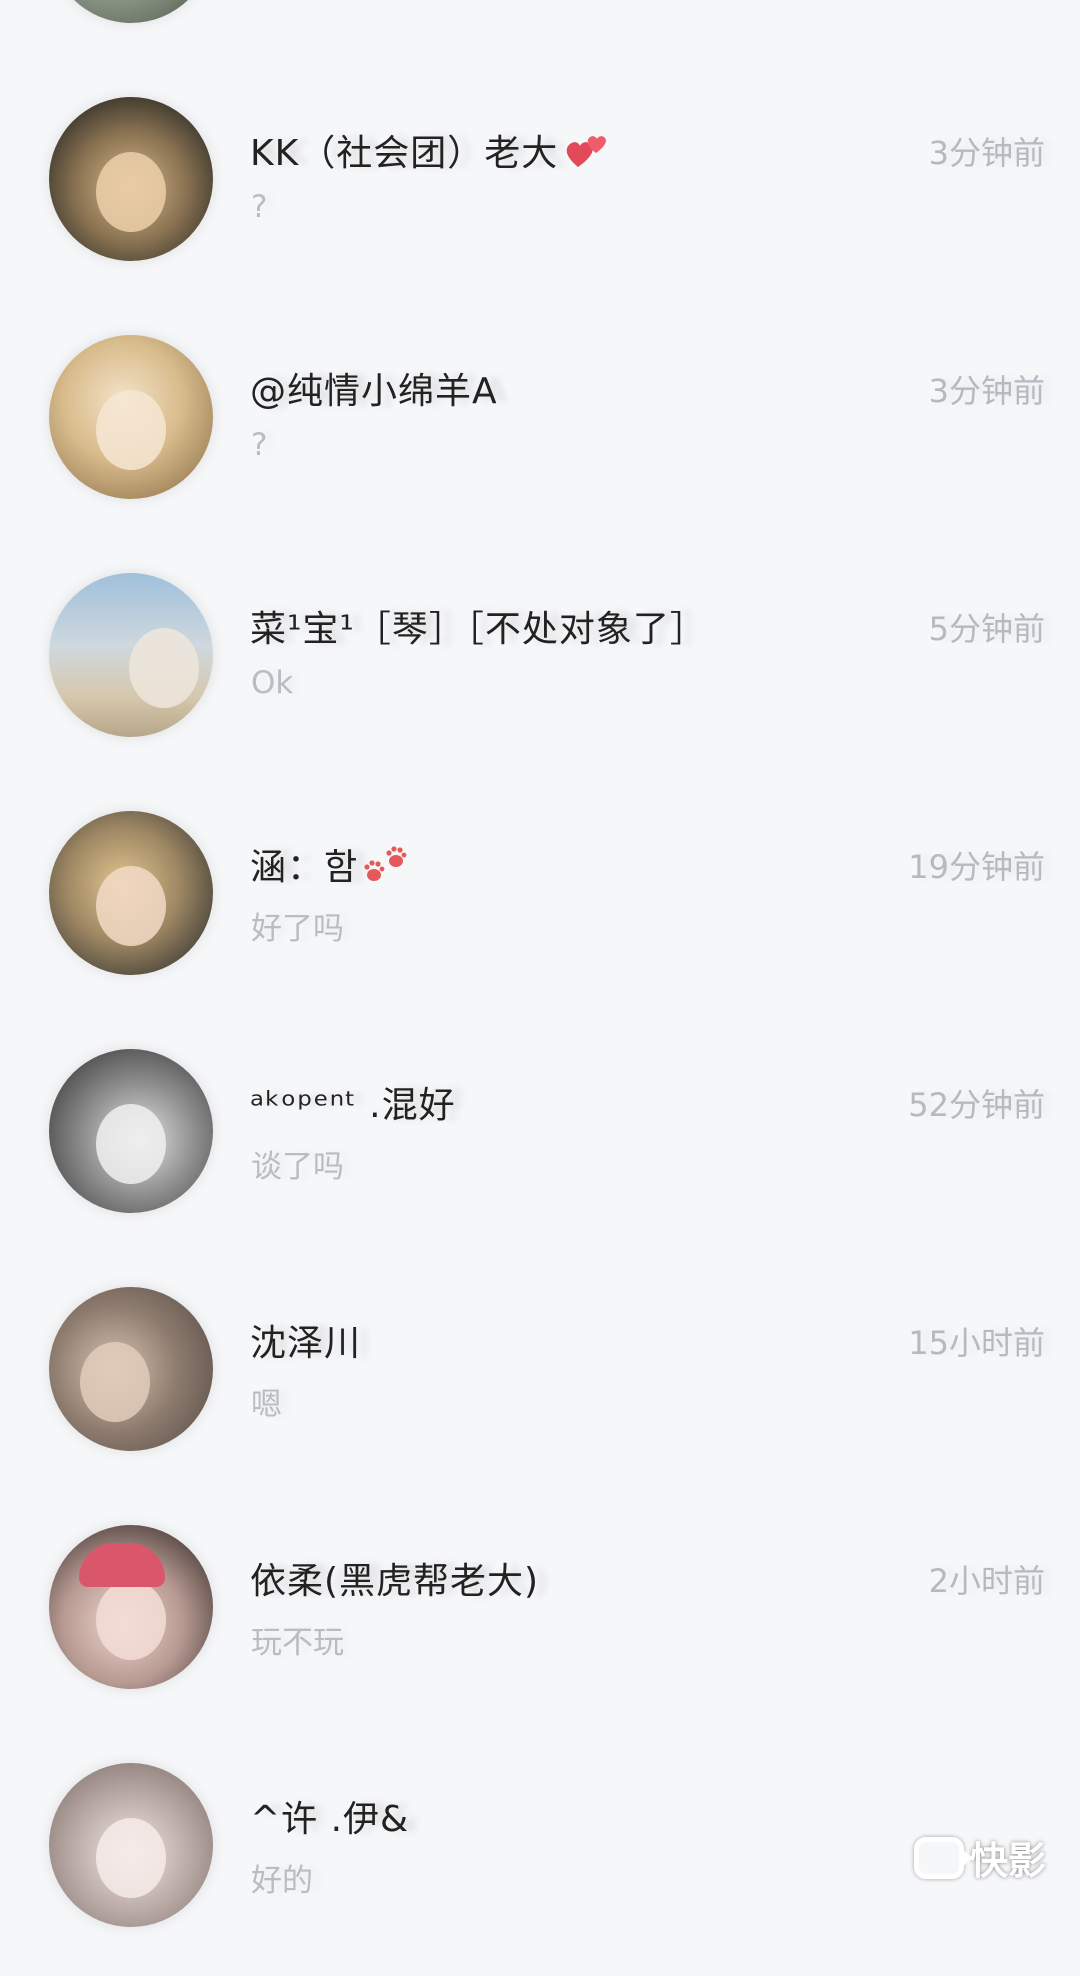  Describe the element at coordinates (297, 929) in the screenshot. I see `last-message: 好了吗` at that location.